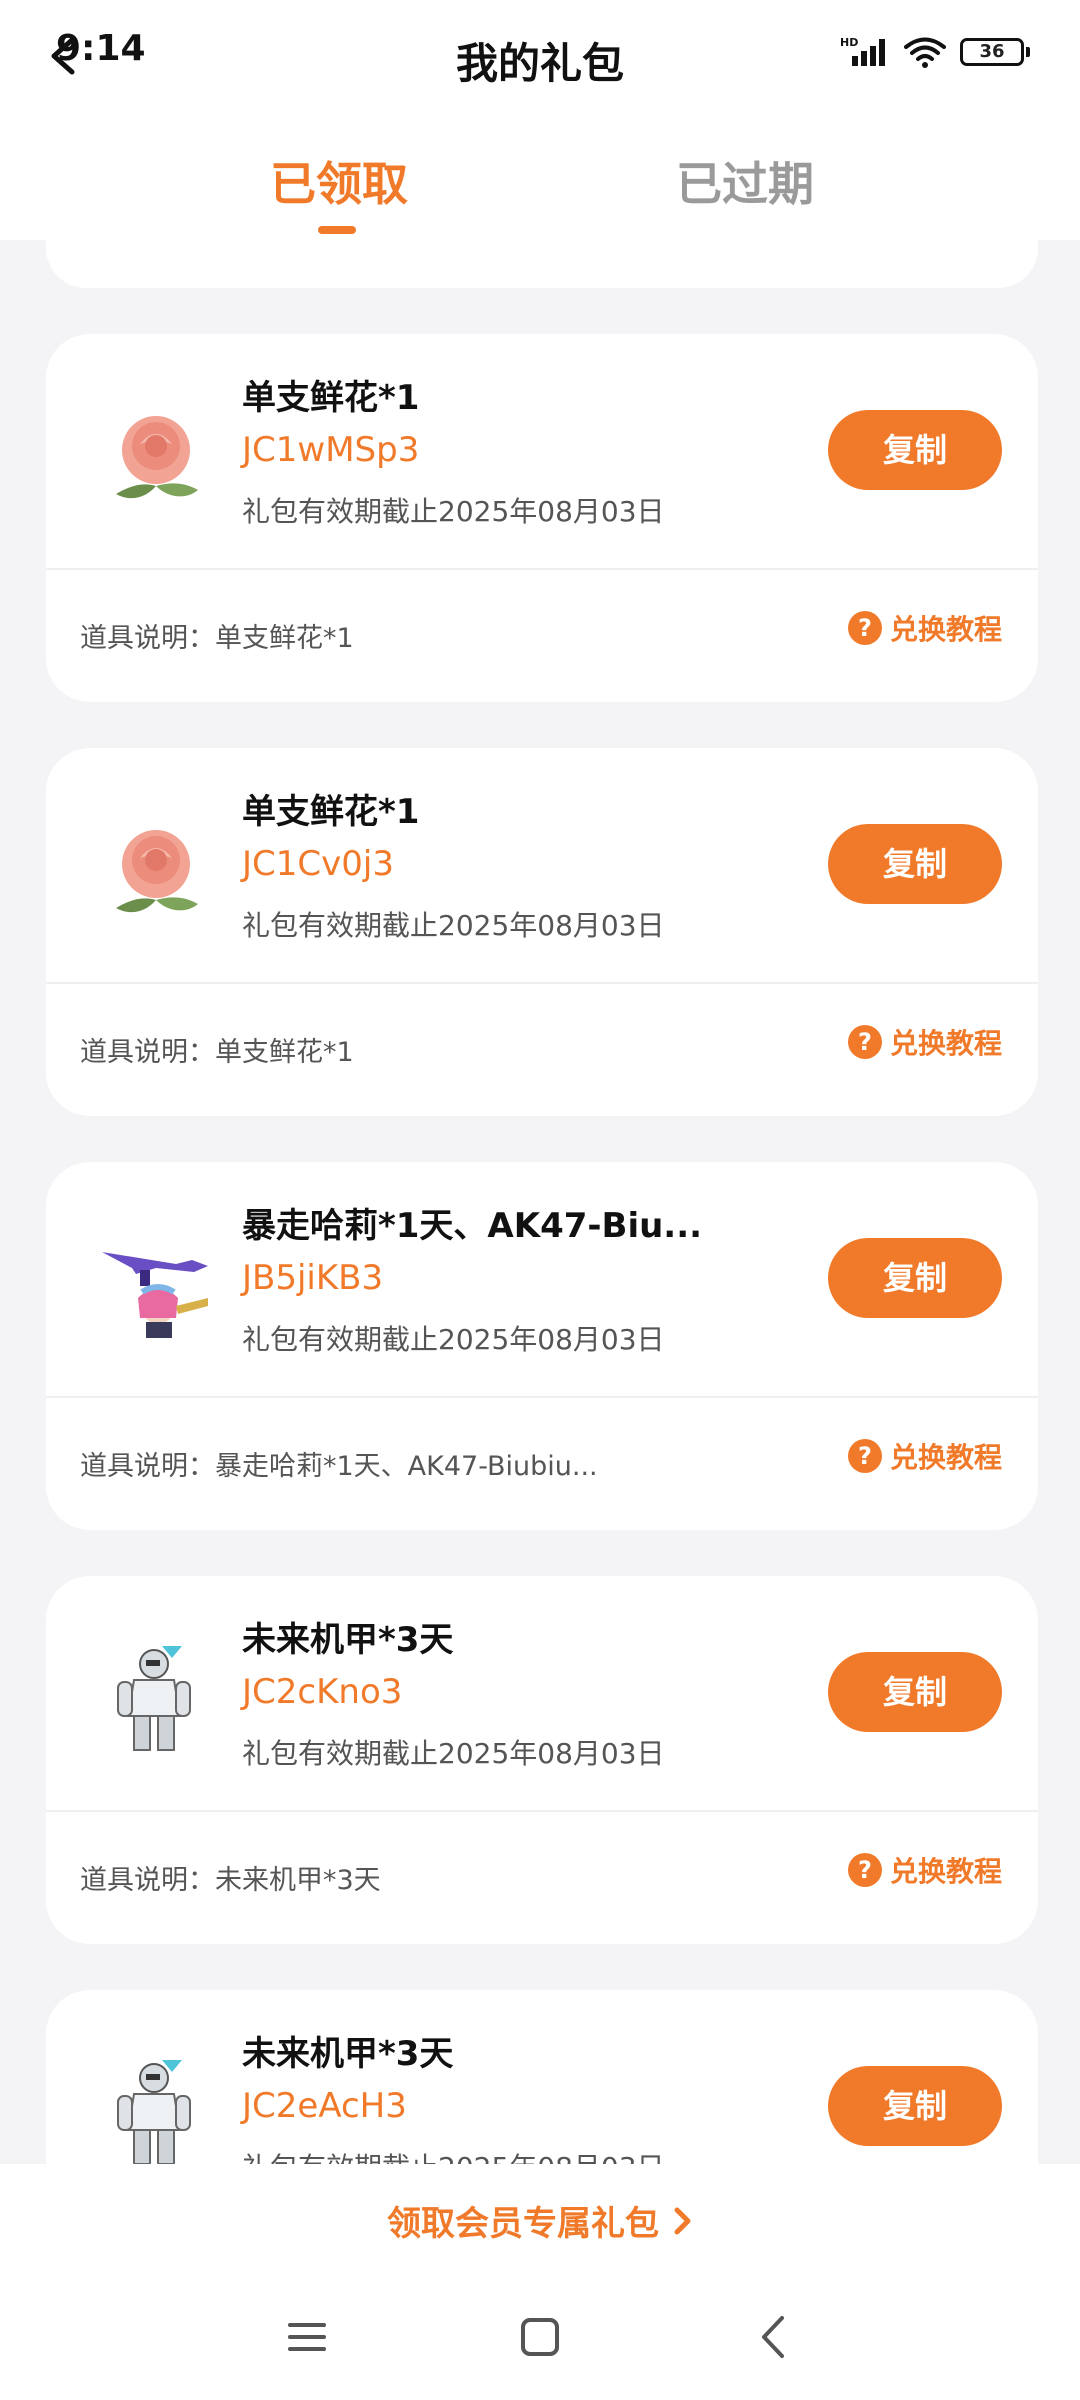  I want to click on gift-code: JC2cKno3, so click(322, 1692).